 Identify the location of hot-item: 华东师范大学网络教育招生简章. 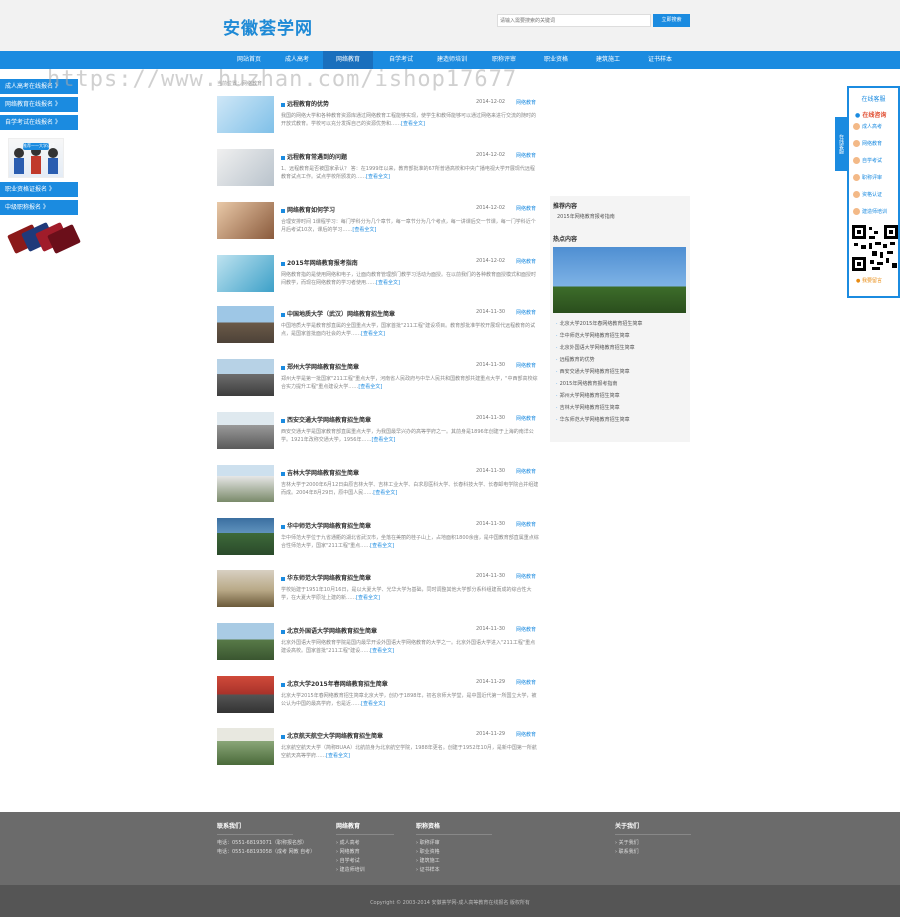
(620, 420).